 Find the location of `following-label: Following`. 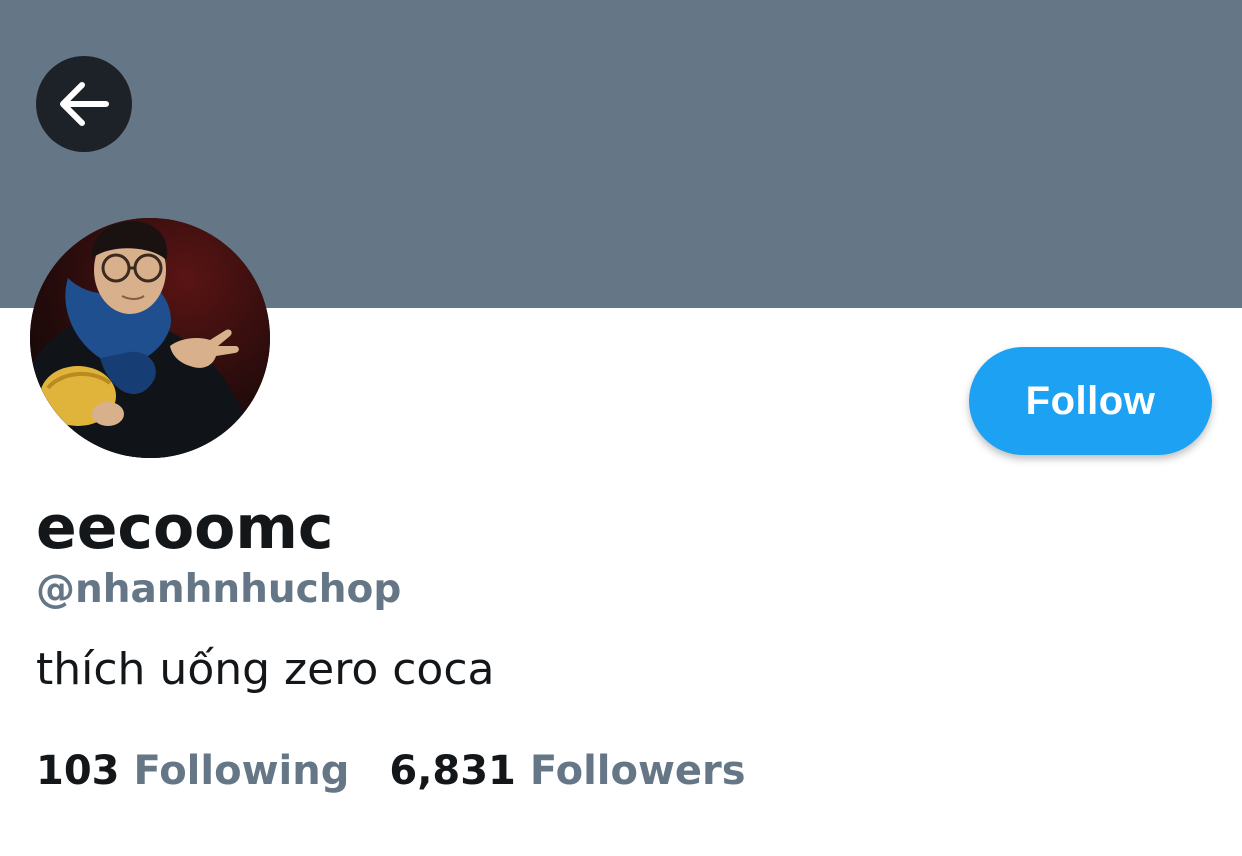

following-label: Following is located at coordinates (241, 771).